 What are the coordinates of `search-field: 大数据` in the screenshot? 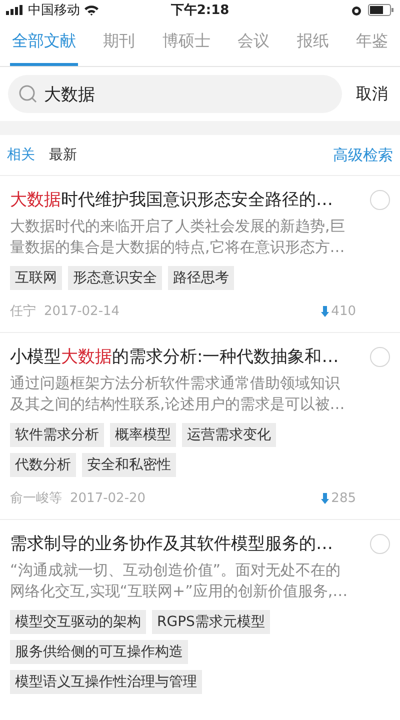 It's located at (175, 94).